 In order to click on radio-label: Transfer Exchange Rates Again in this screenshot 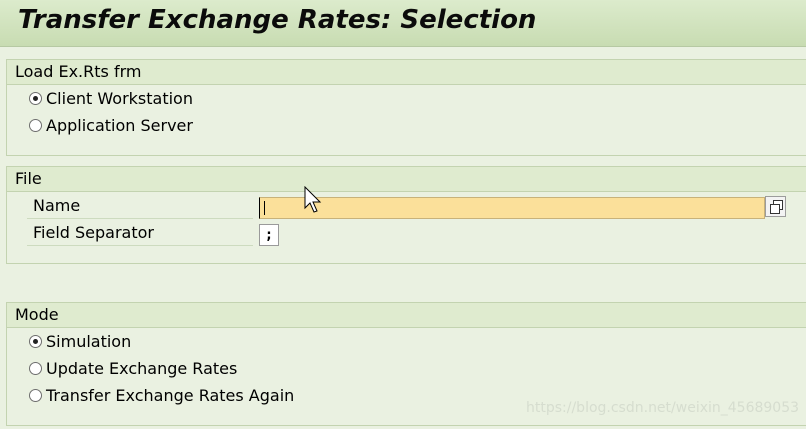, I will do `click(170, 395)`.